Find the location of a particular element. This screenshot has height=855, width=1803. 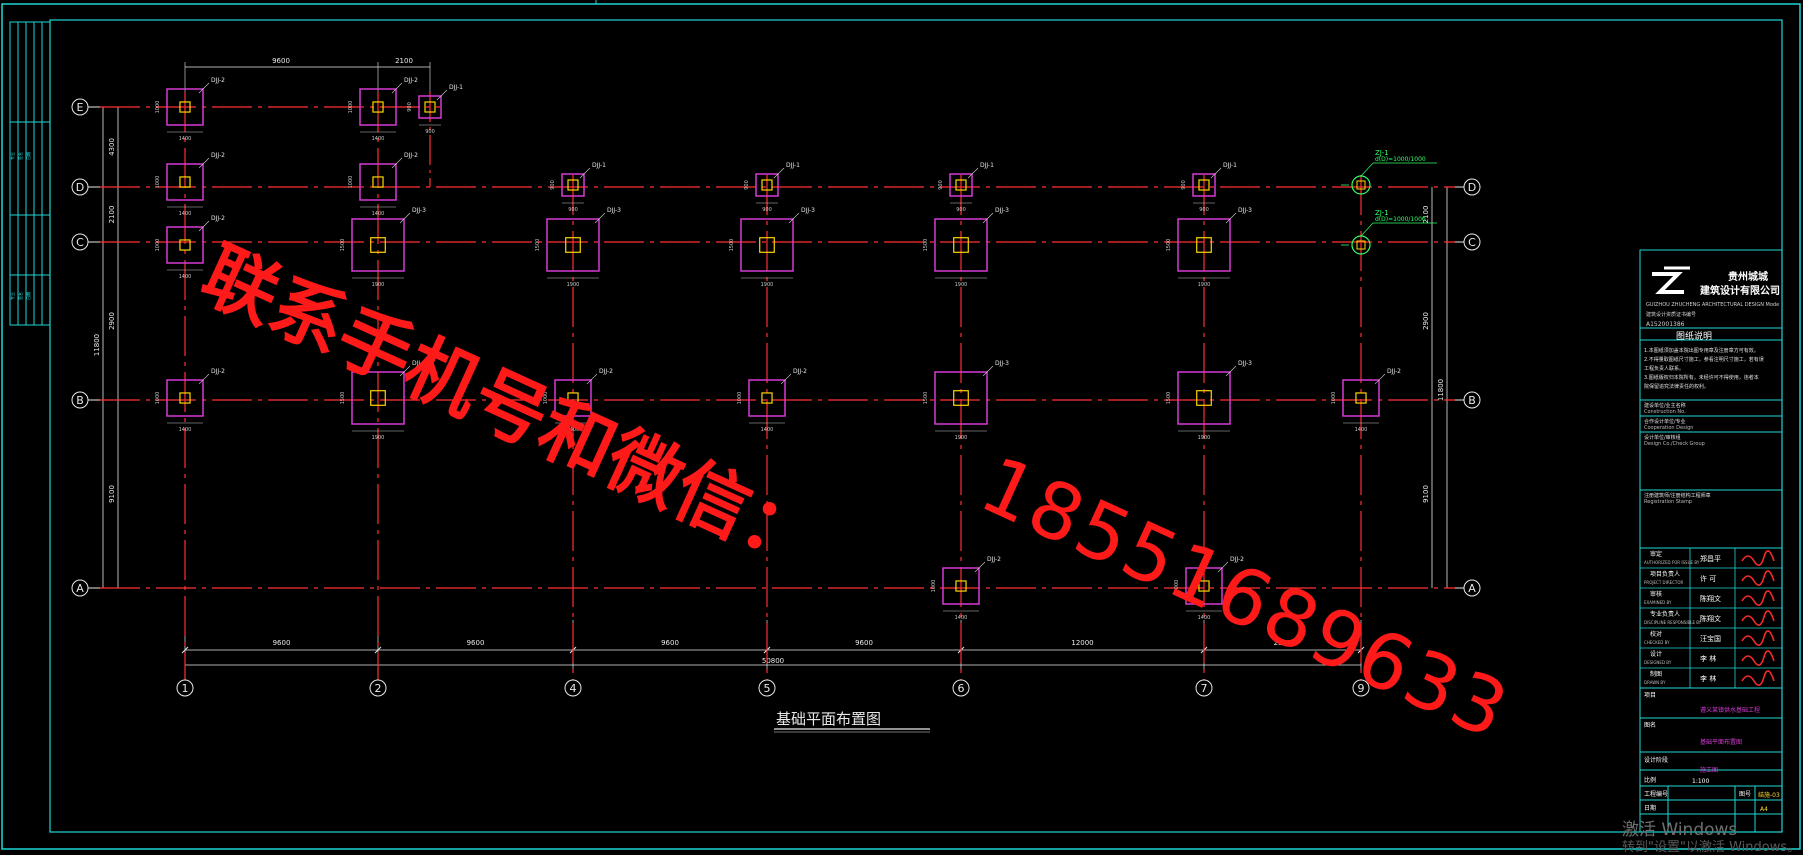

footing-6-leader is located at coordinates (405, 218).